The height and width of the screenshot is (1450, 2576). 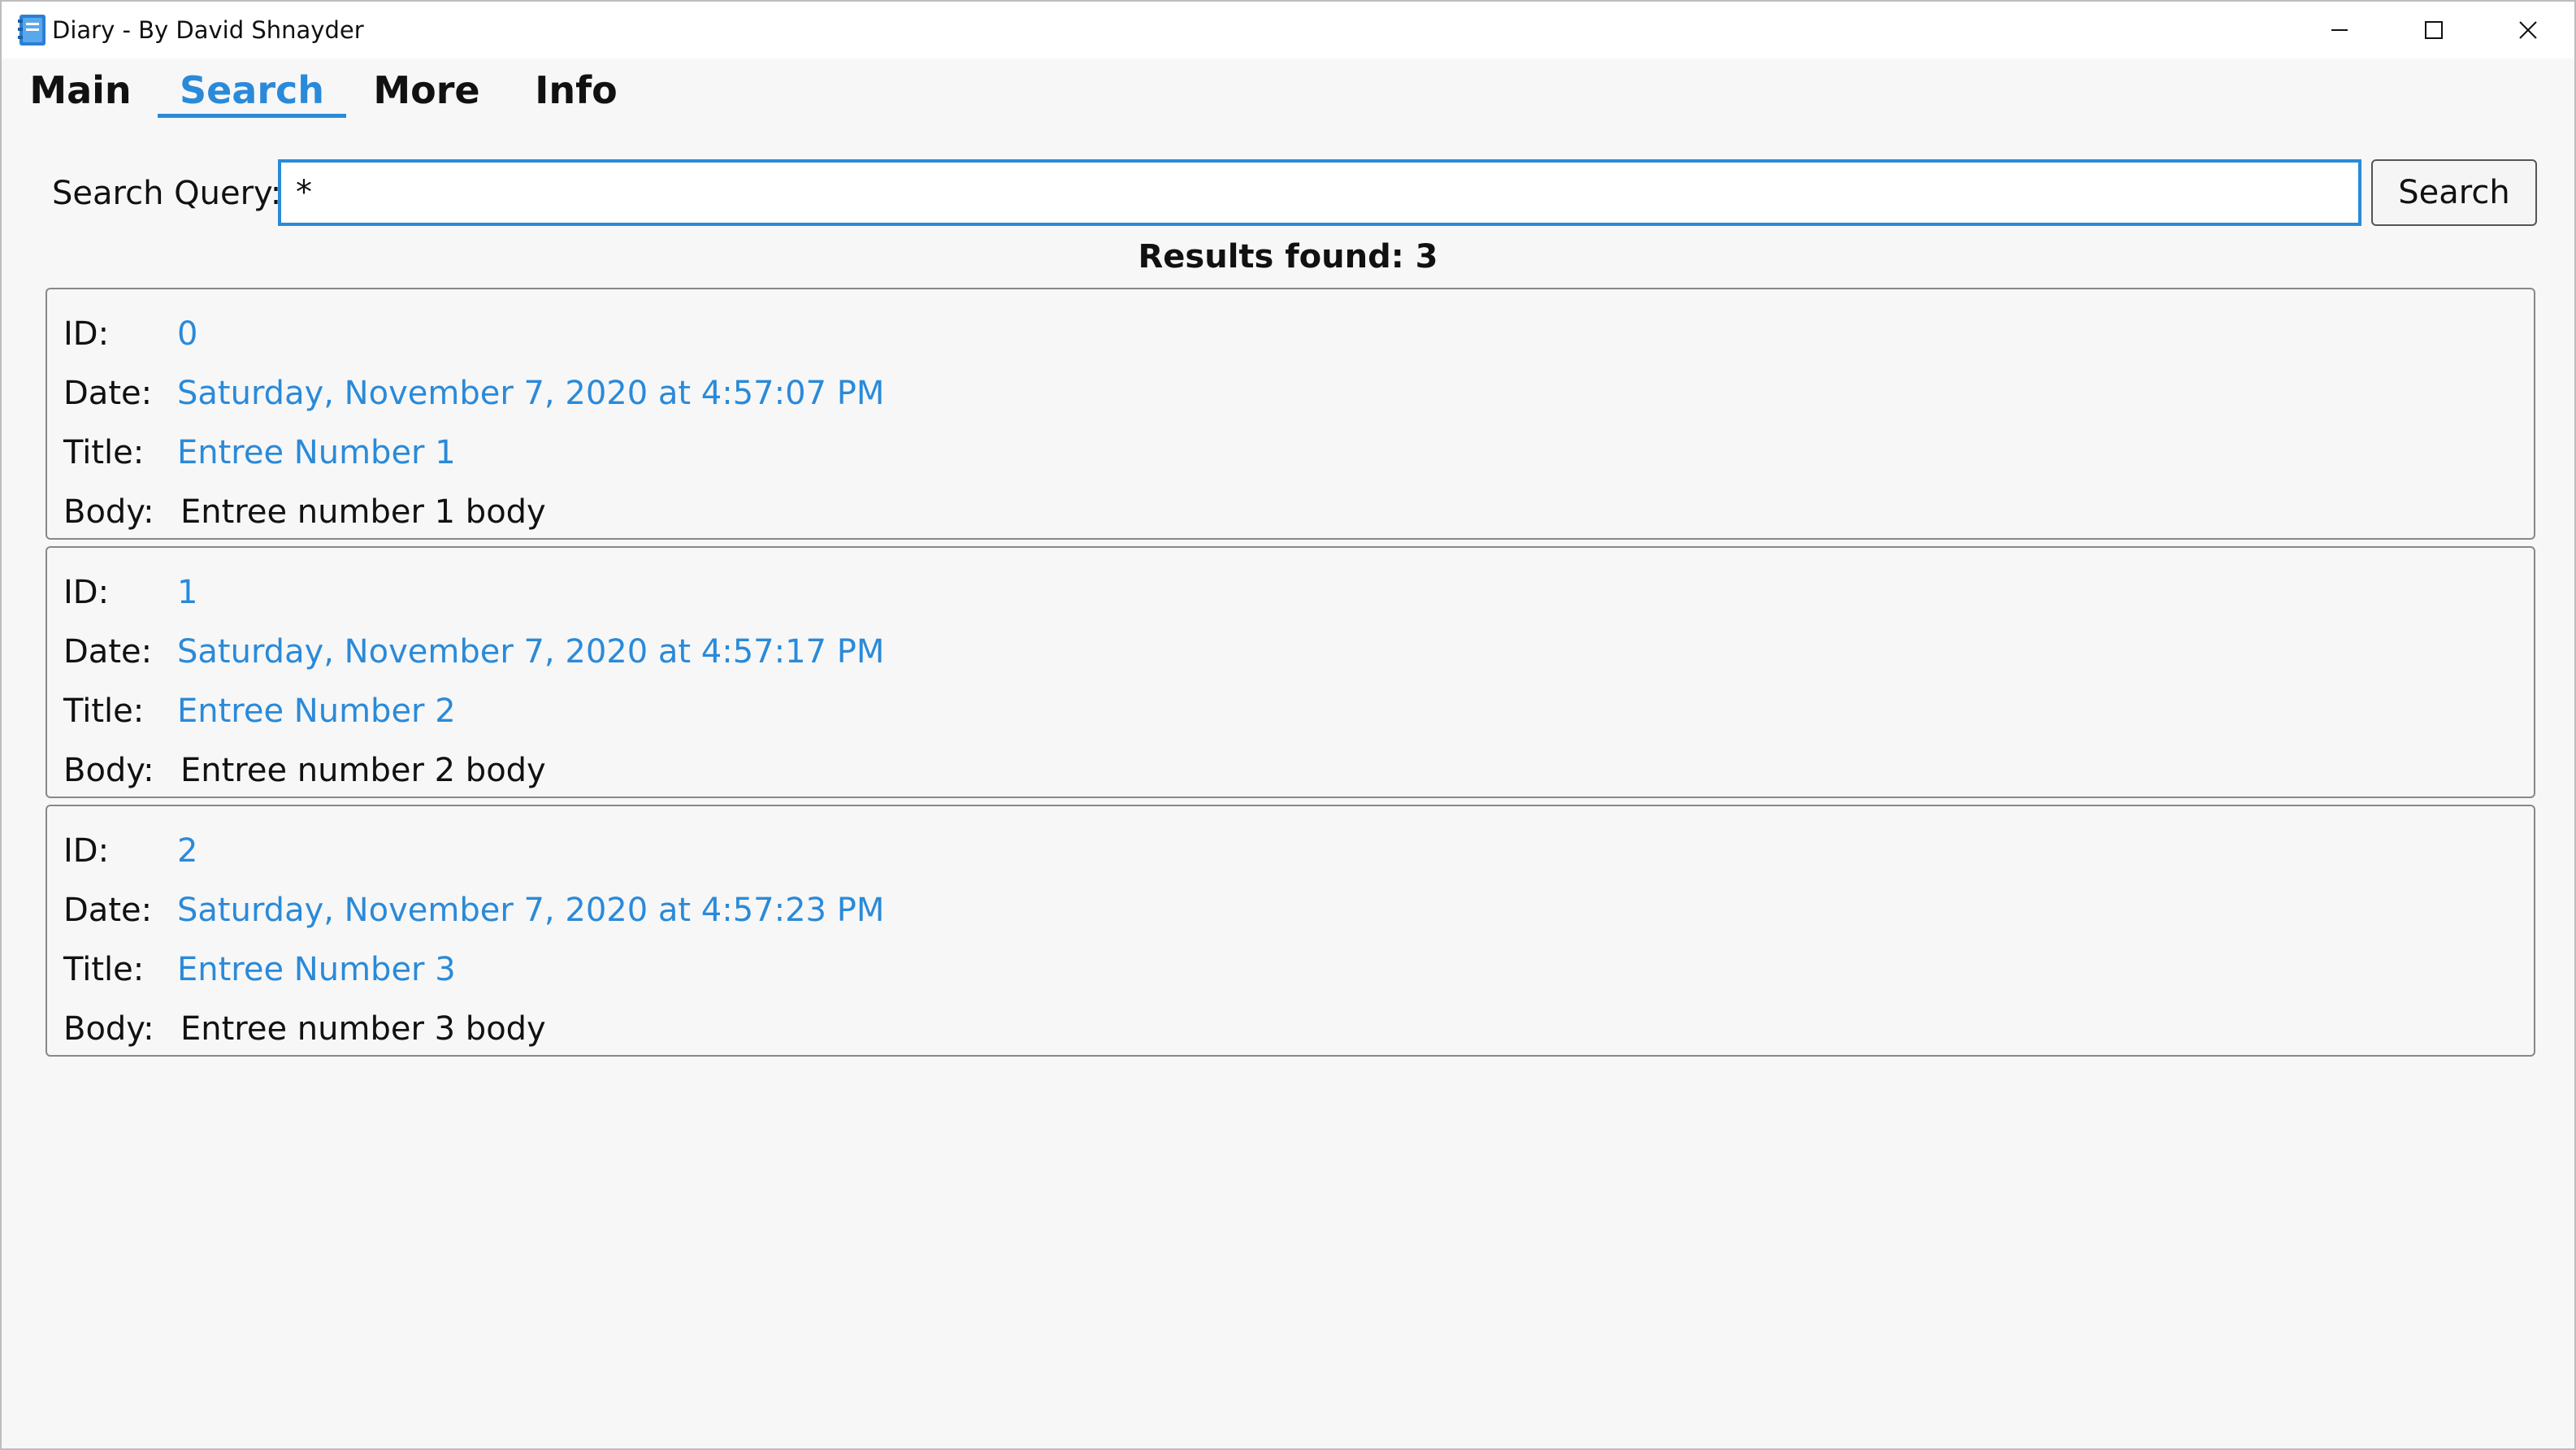 I want to click on tab-more: More, so click(x=427, y=90).